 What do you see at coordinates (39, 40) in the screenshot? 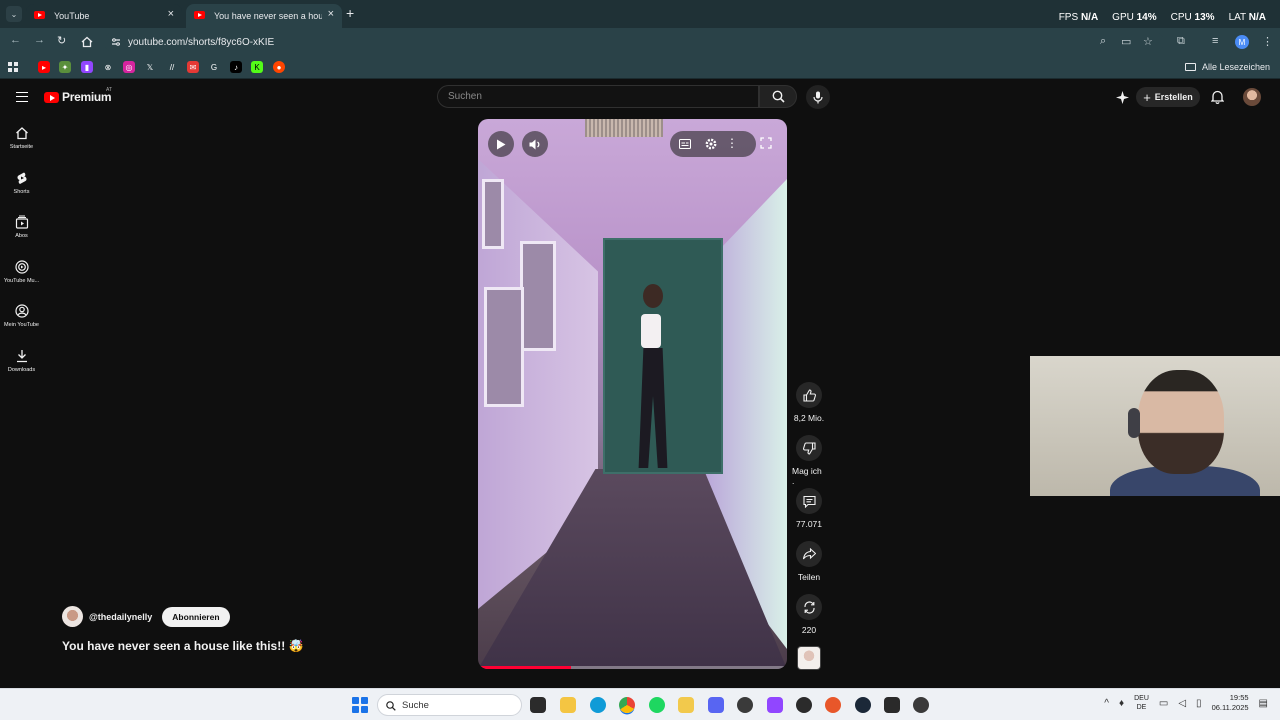
I see `forward-arrow-icon: →` at bounding box center [39, 40].